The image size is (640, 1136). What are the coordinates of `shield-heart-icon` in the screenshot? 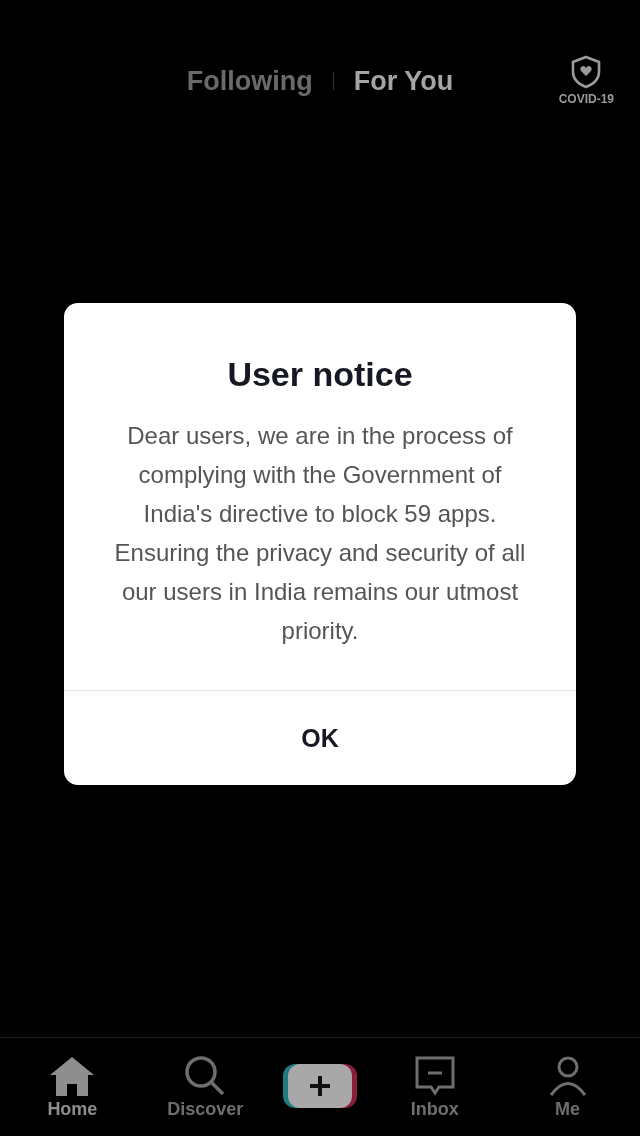 It's located at (586, 72).